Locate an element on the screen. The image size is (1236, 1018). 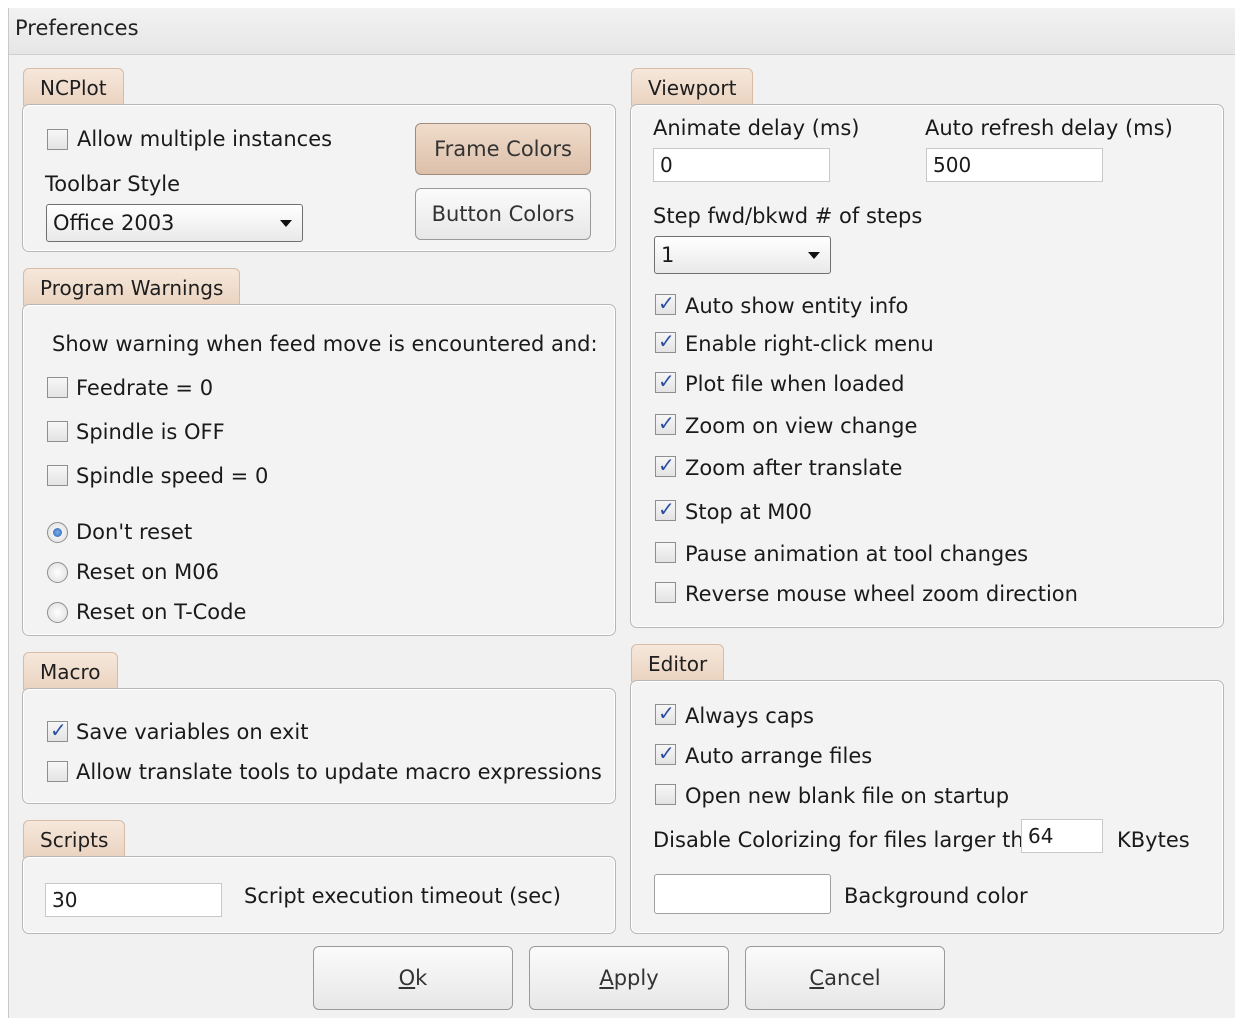
colorize-label: Disable Colorizing for files larger than is located at coordinates (851, 840).